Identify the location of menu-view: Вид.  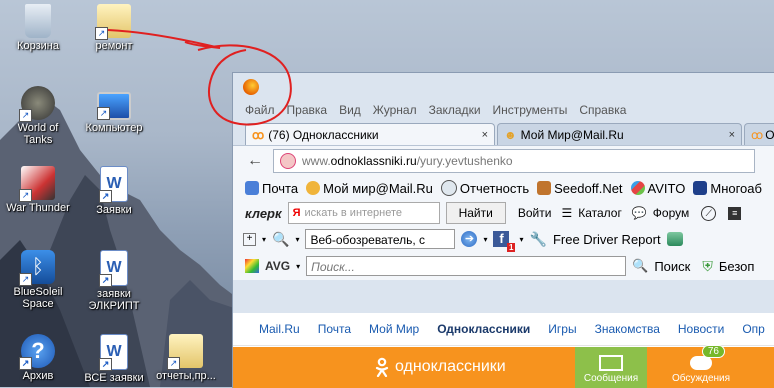
(350, 110).